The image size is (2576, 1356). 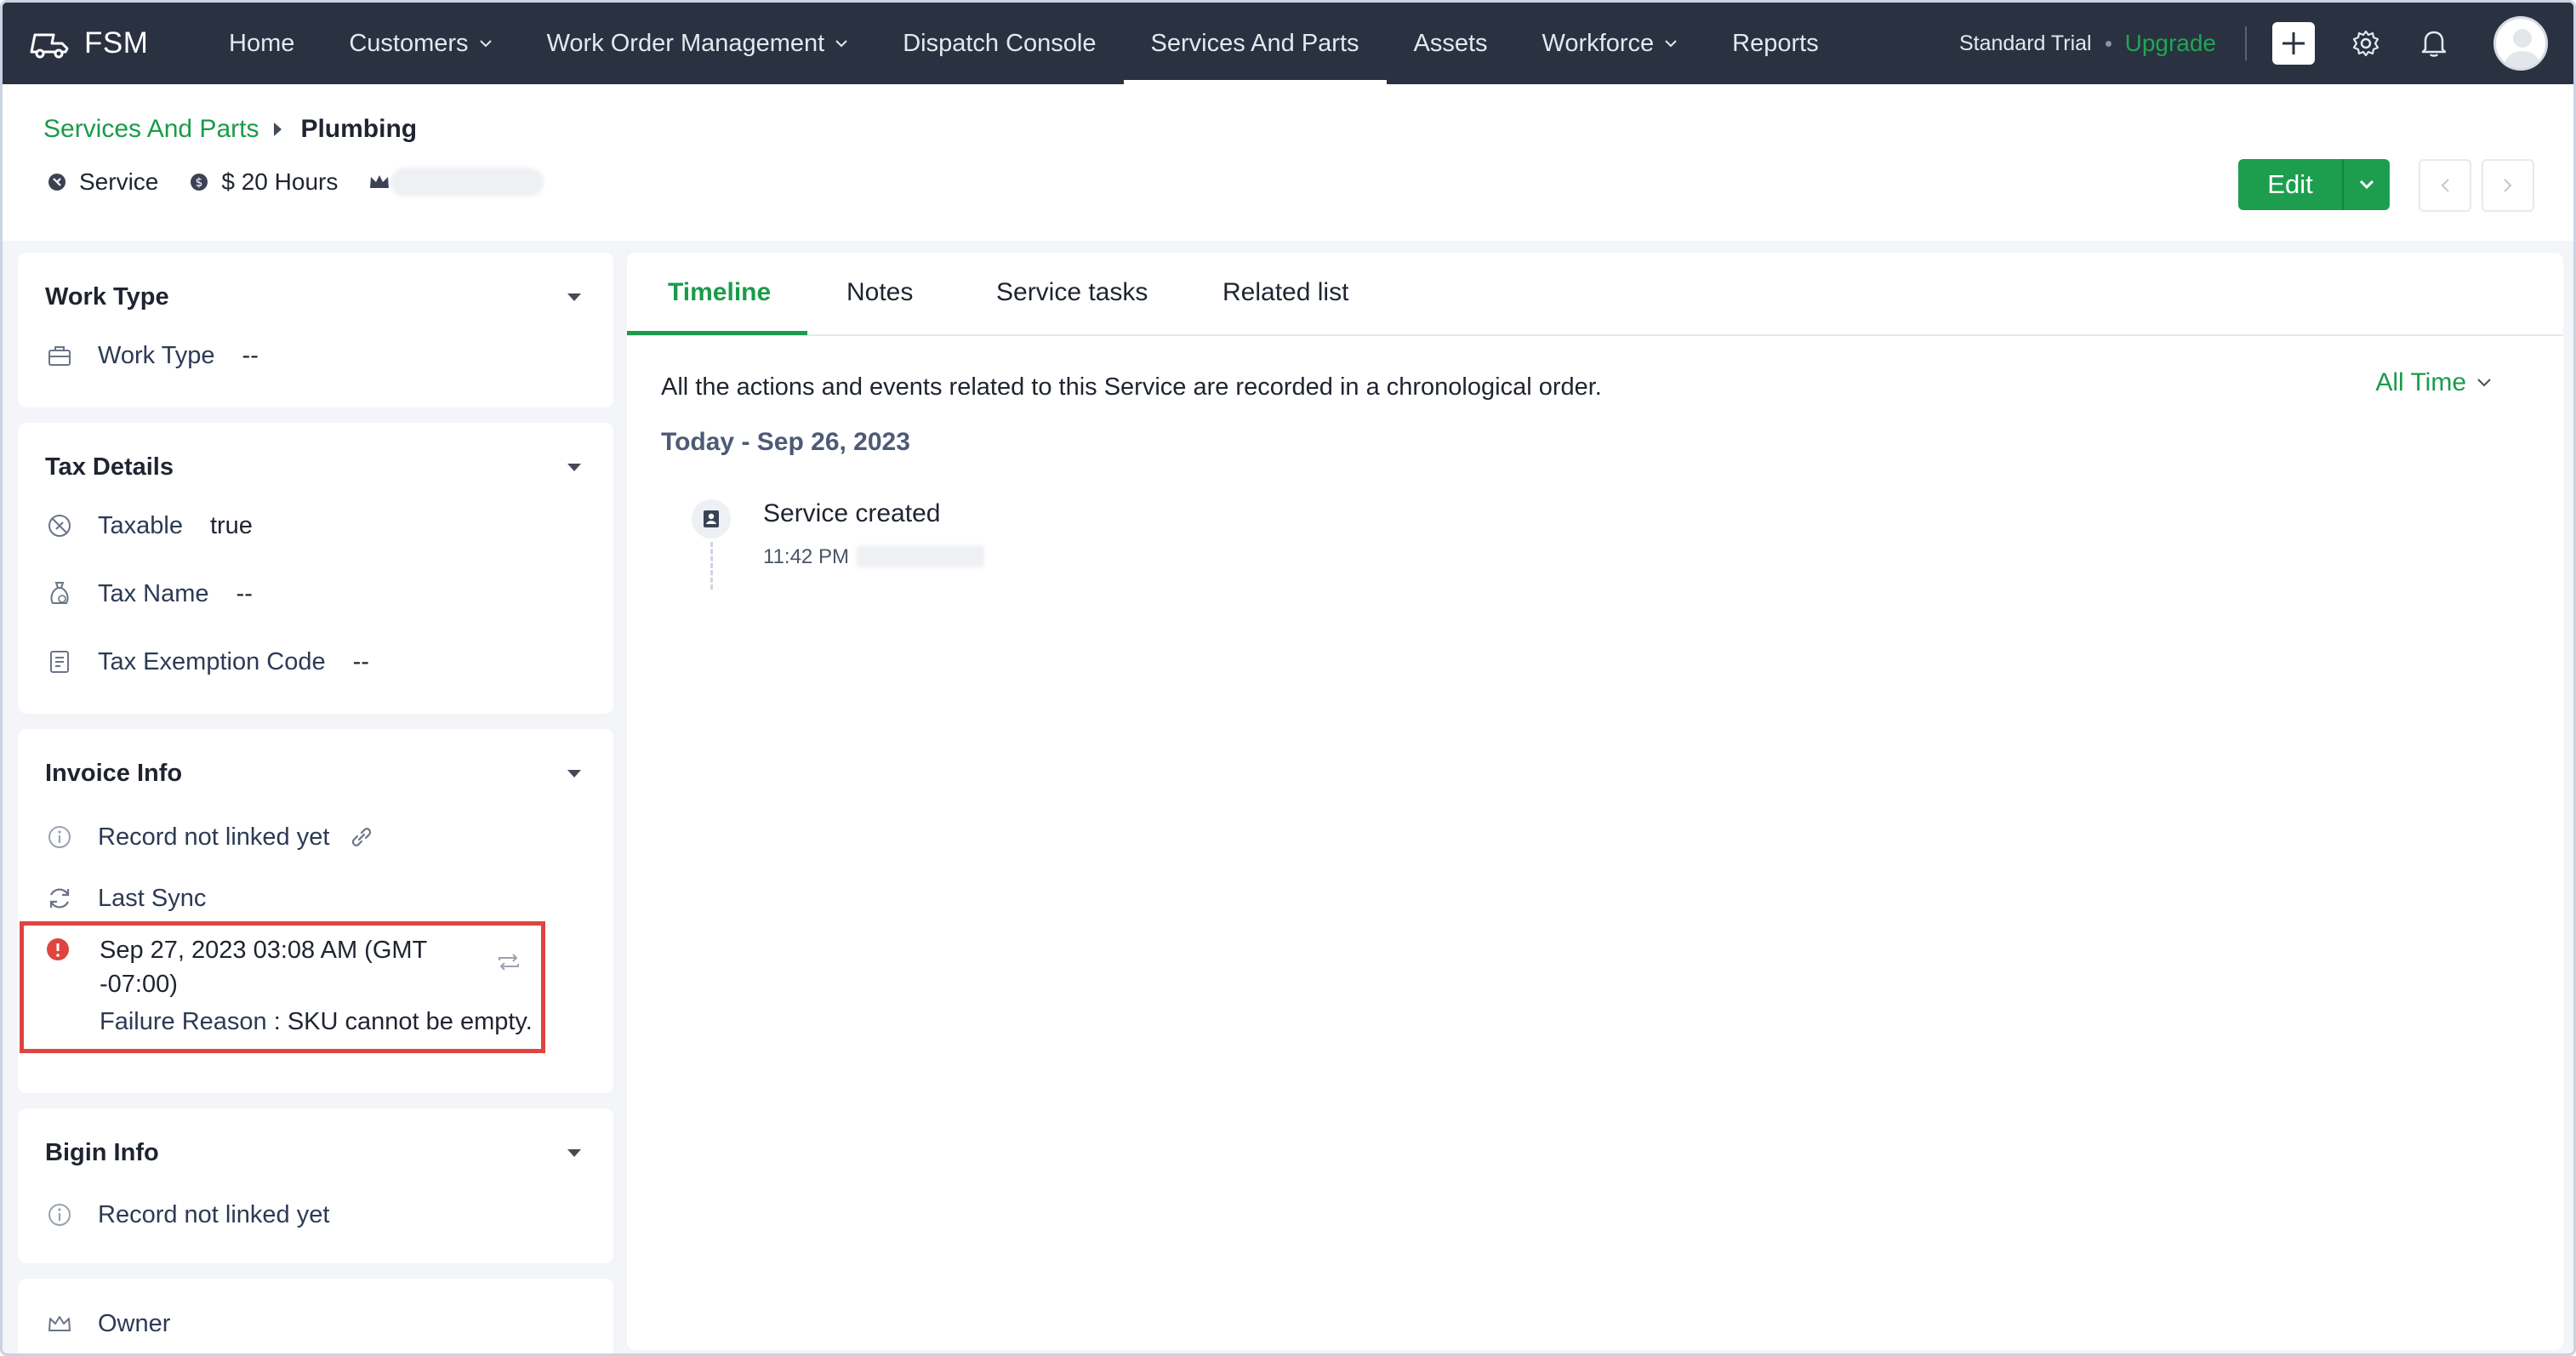 I want to click on page-title: Plumbing, so click(x=359, y=129).